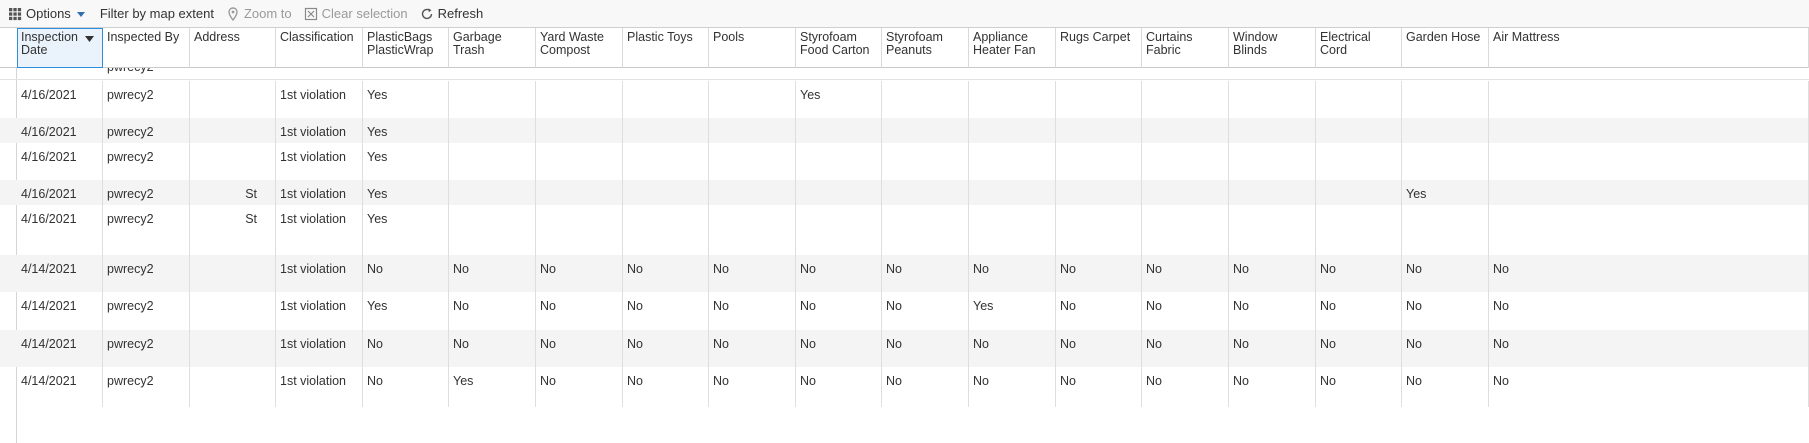  I want to click on clear-selection-button: Clear selection, so click(356, 14).